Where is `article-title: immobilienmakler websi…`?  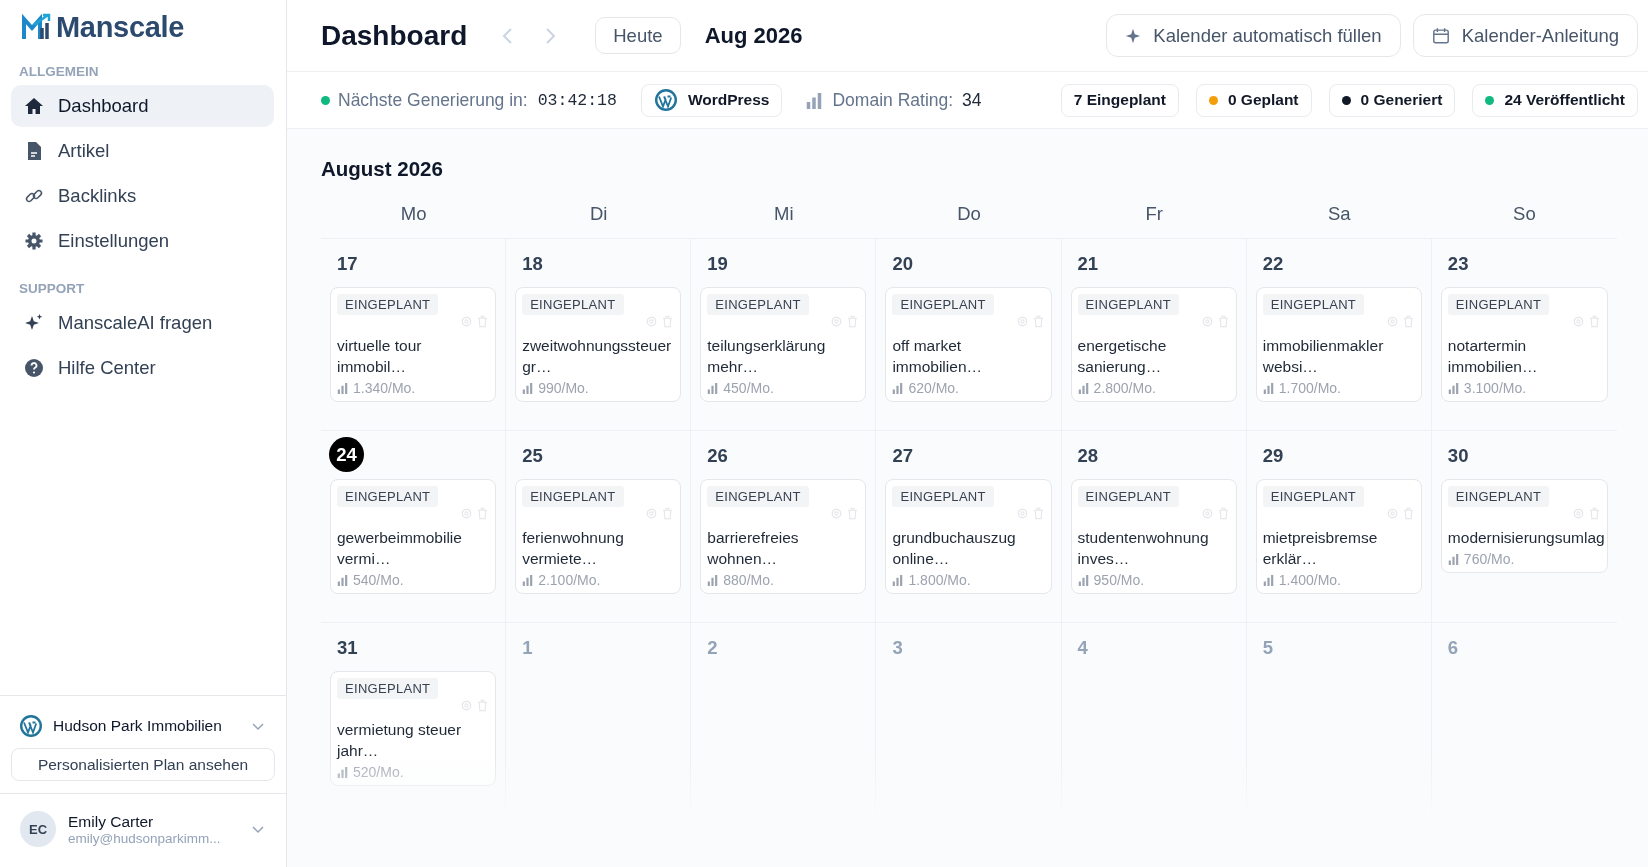
article-title: immobilienmakler websi… is located at coordinates (1323, 356).